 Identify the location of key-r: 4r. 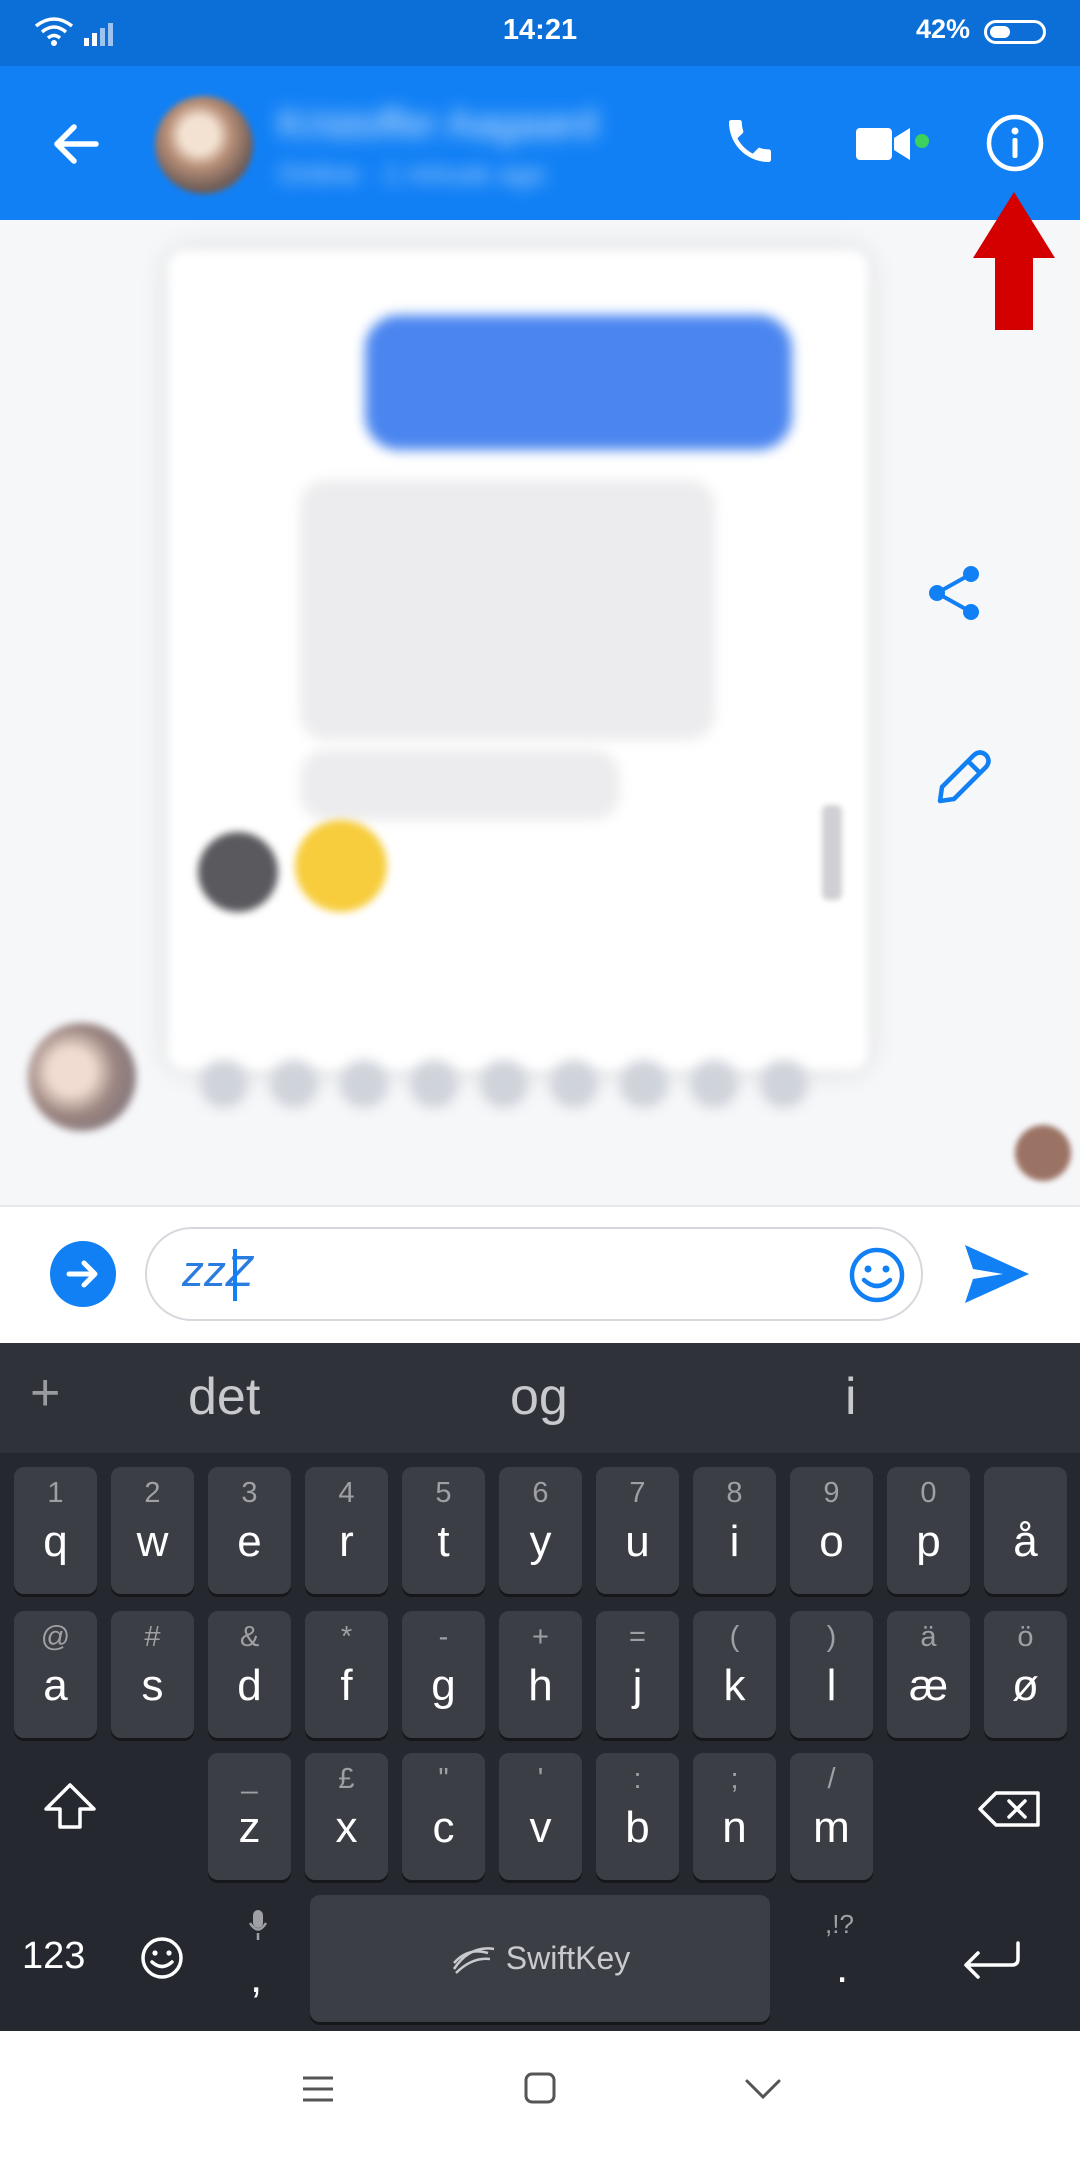
(346, 1530).